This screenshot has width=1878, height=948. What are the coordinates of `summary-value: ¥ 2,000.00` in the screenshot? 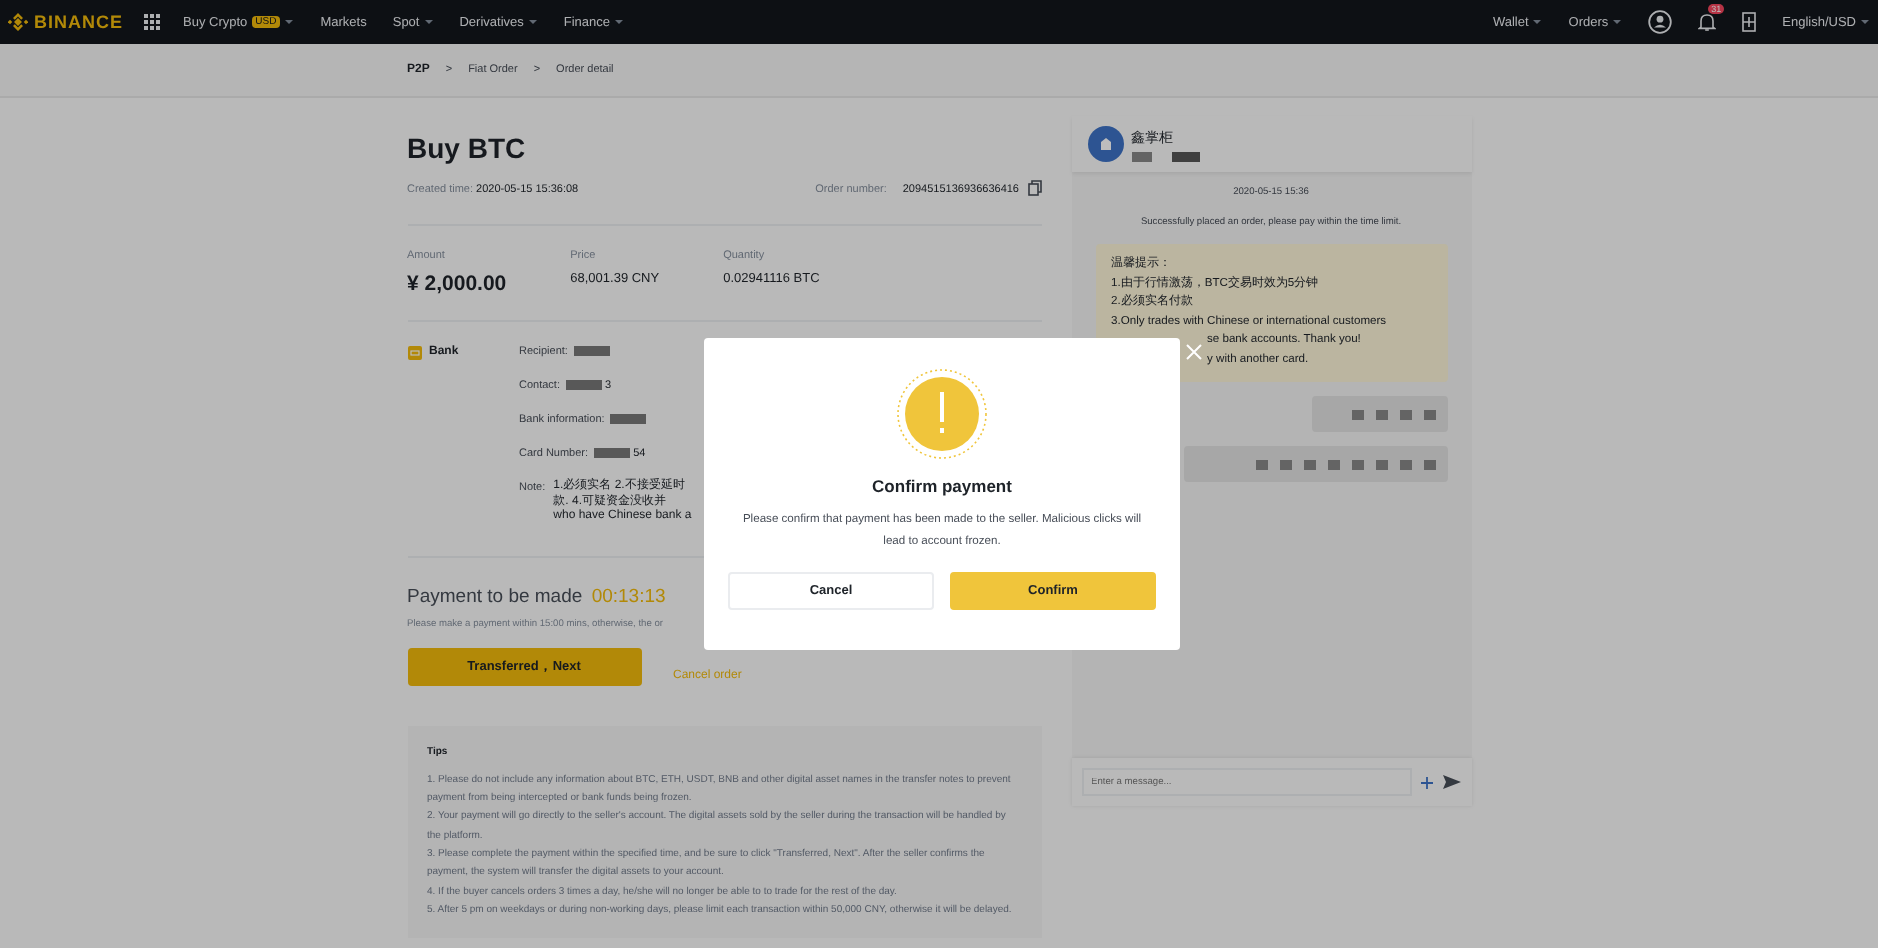 It's located at (457, 284).